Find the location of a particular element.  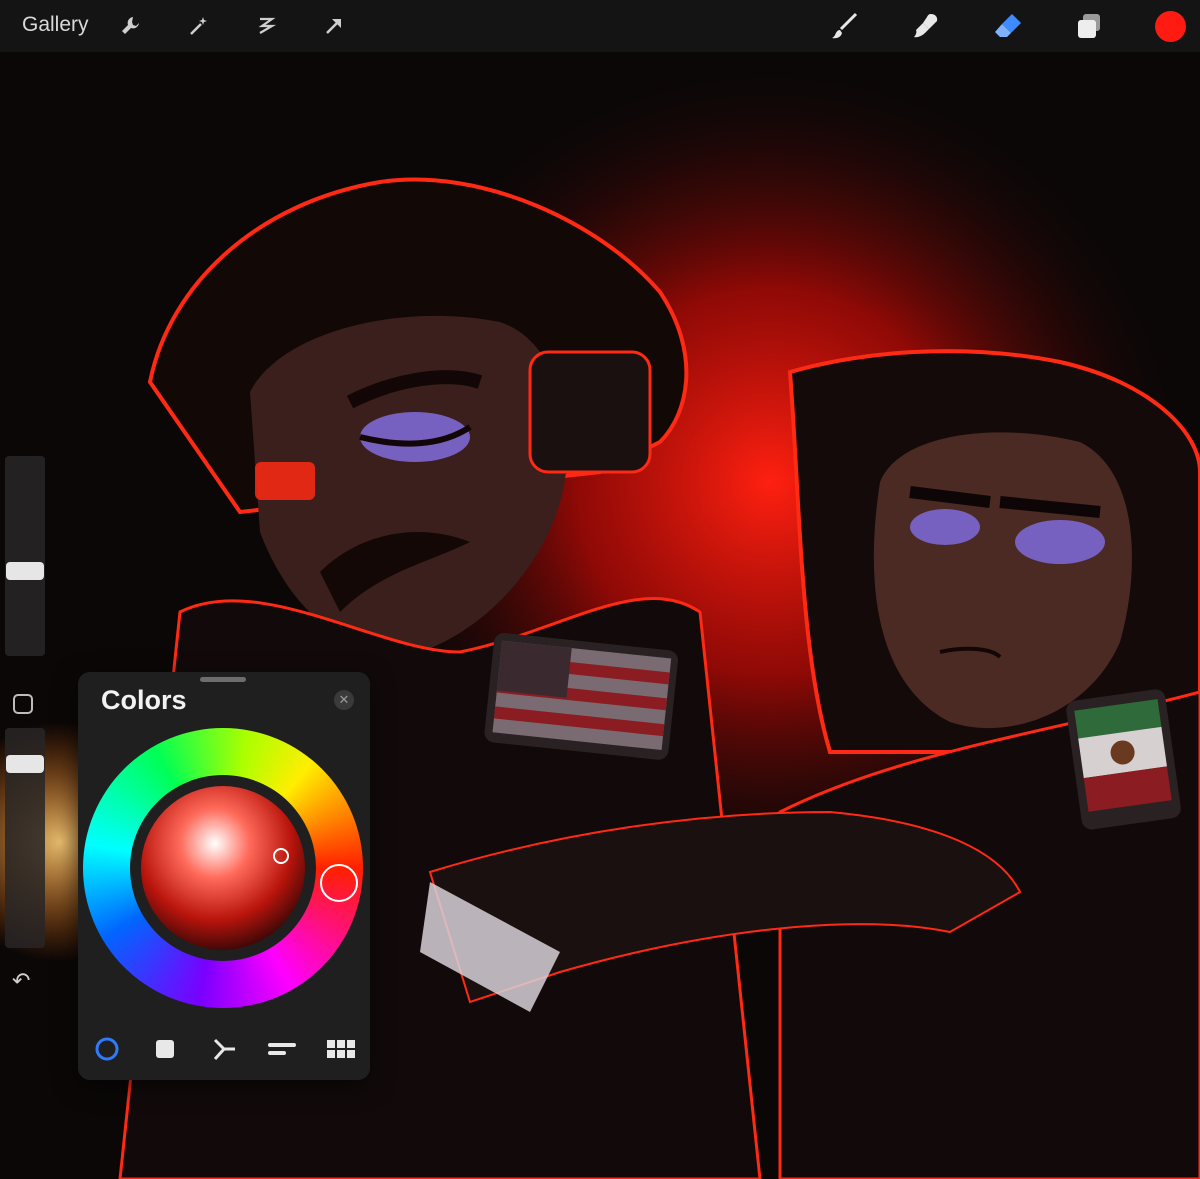

wheel-inner-gap is located at coordinates (223, 868).